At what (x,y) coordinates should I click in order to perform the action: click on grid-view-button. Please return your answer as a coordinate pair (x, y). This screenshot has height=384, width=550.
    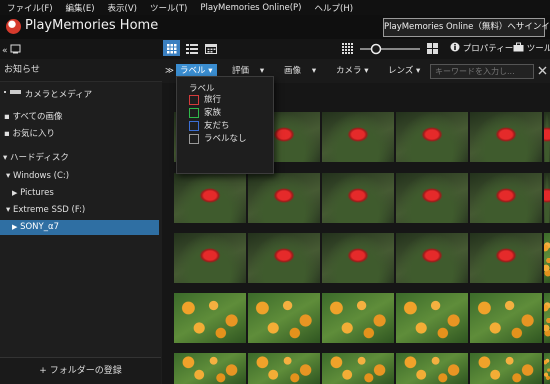
    Looking at the image, I should click on (171, 48).